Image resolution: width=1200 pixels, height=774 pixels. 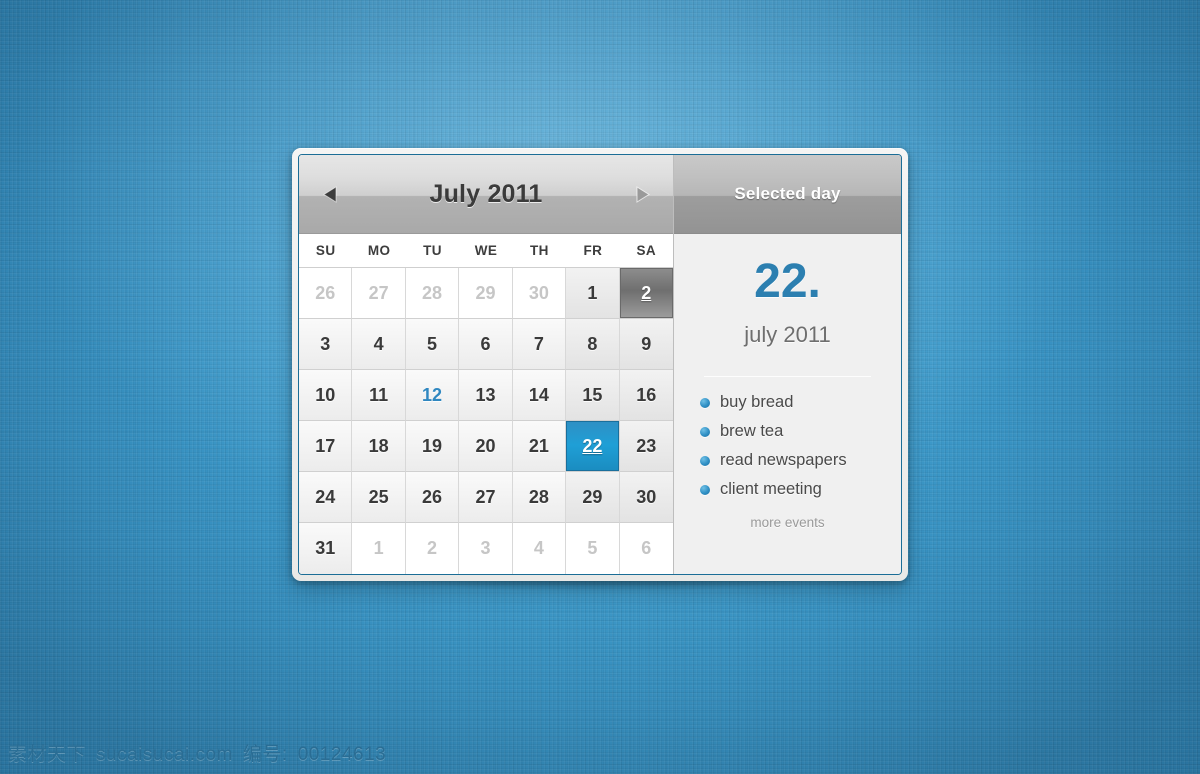 I want to click on day-number: 10, so click(x=325, y=394).